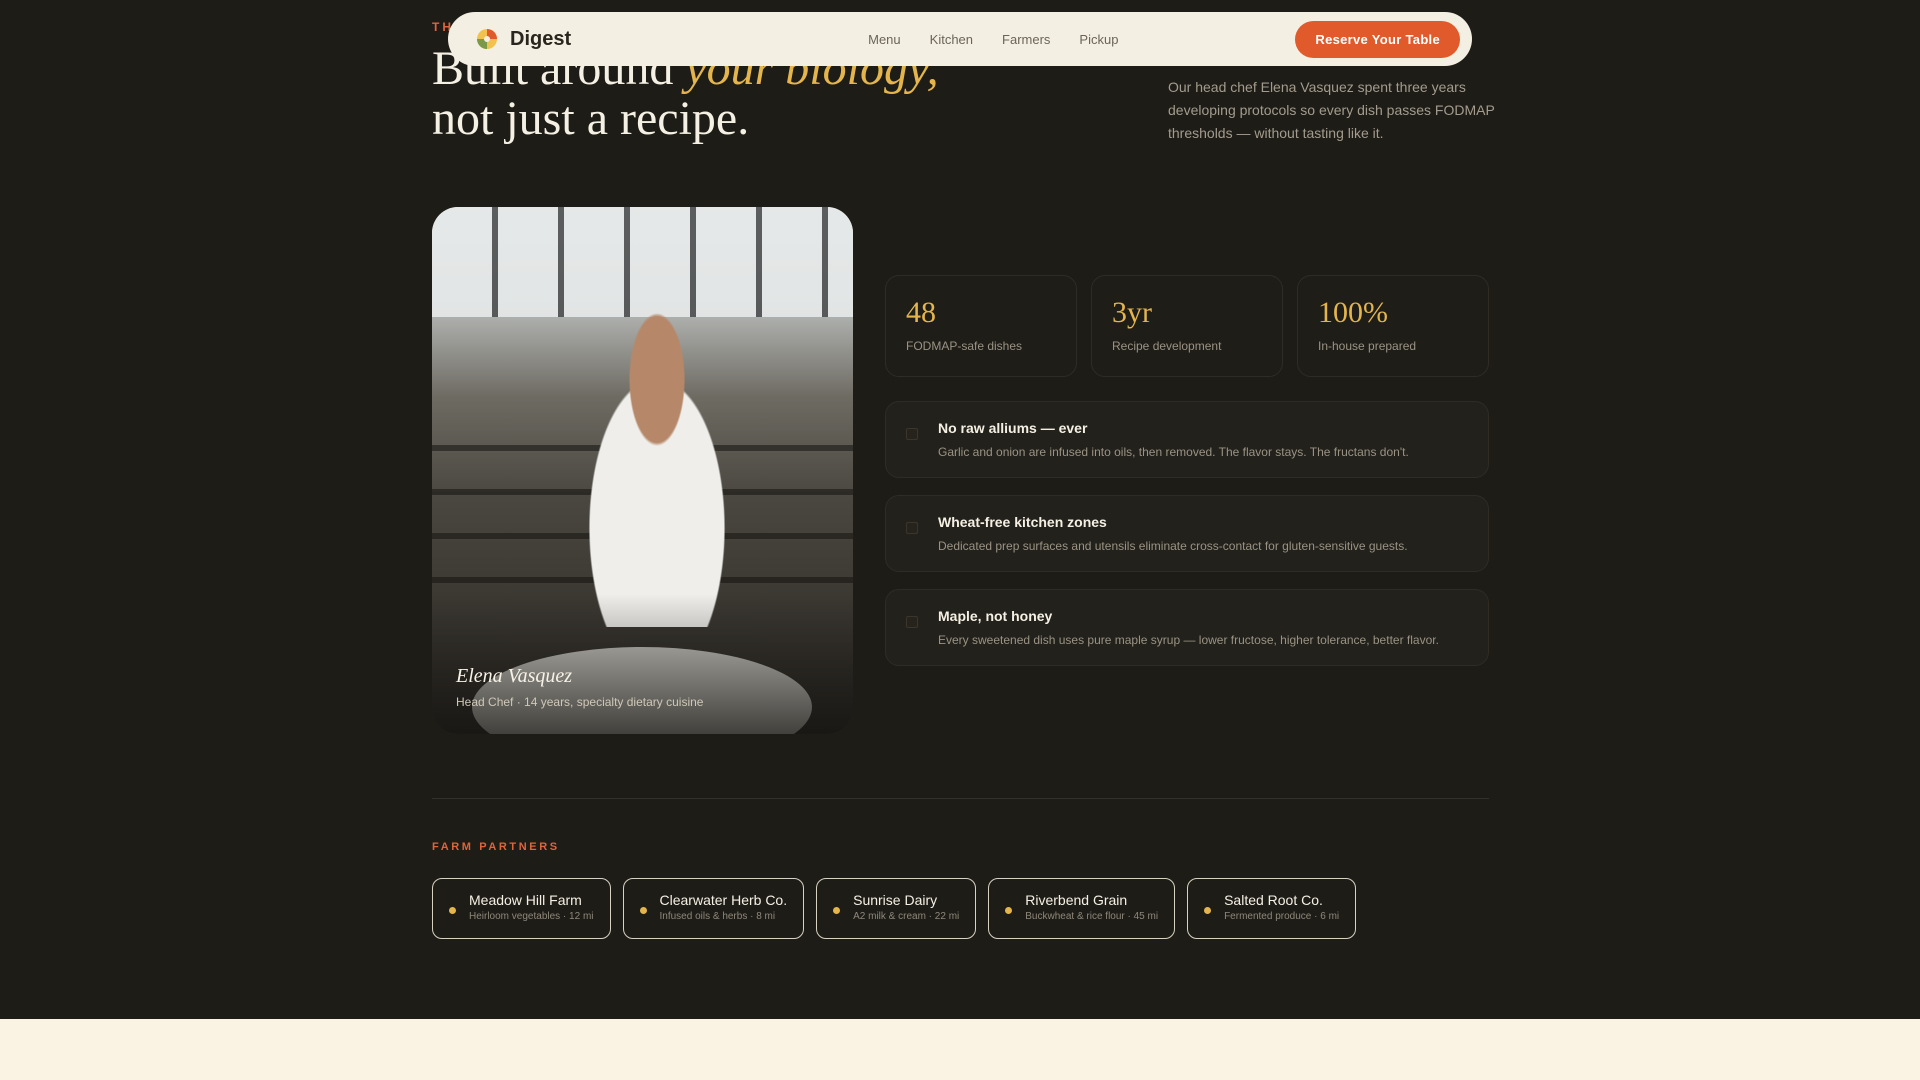 The width and height of the screenshot is (1920, 1080). I want to click on section-divider, so click(960, 798).